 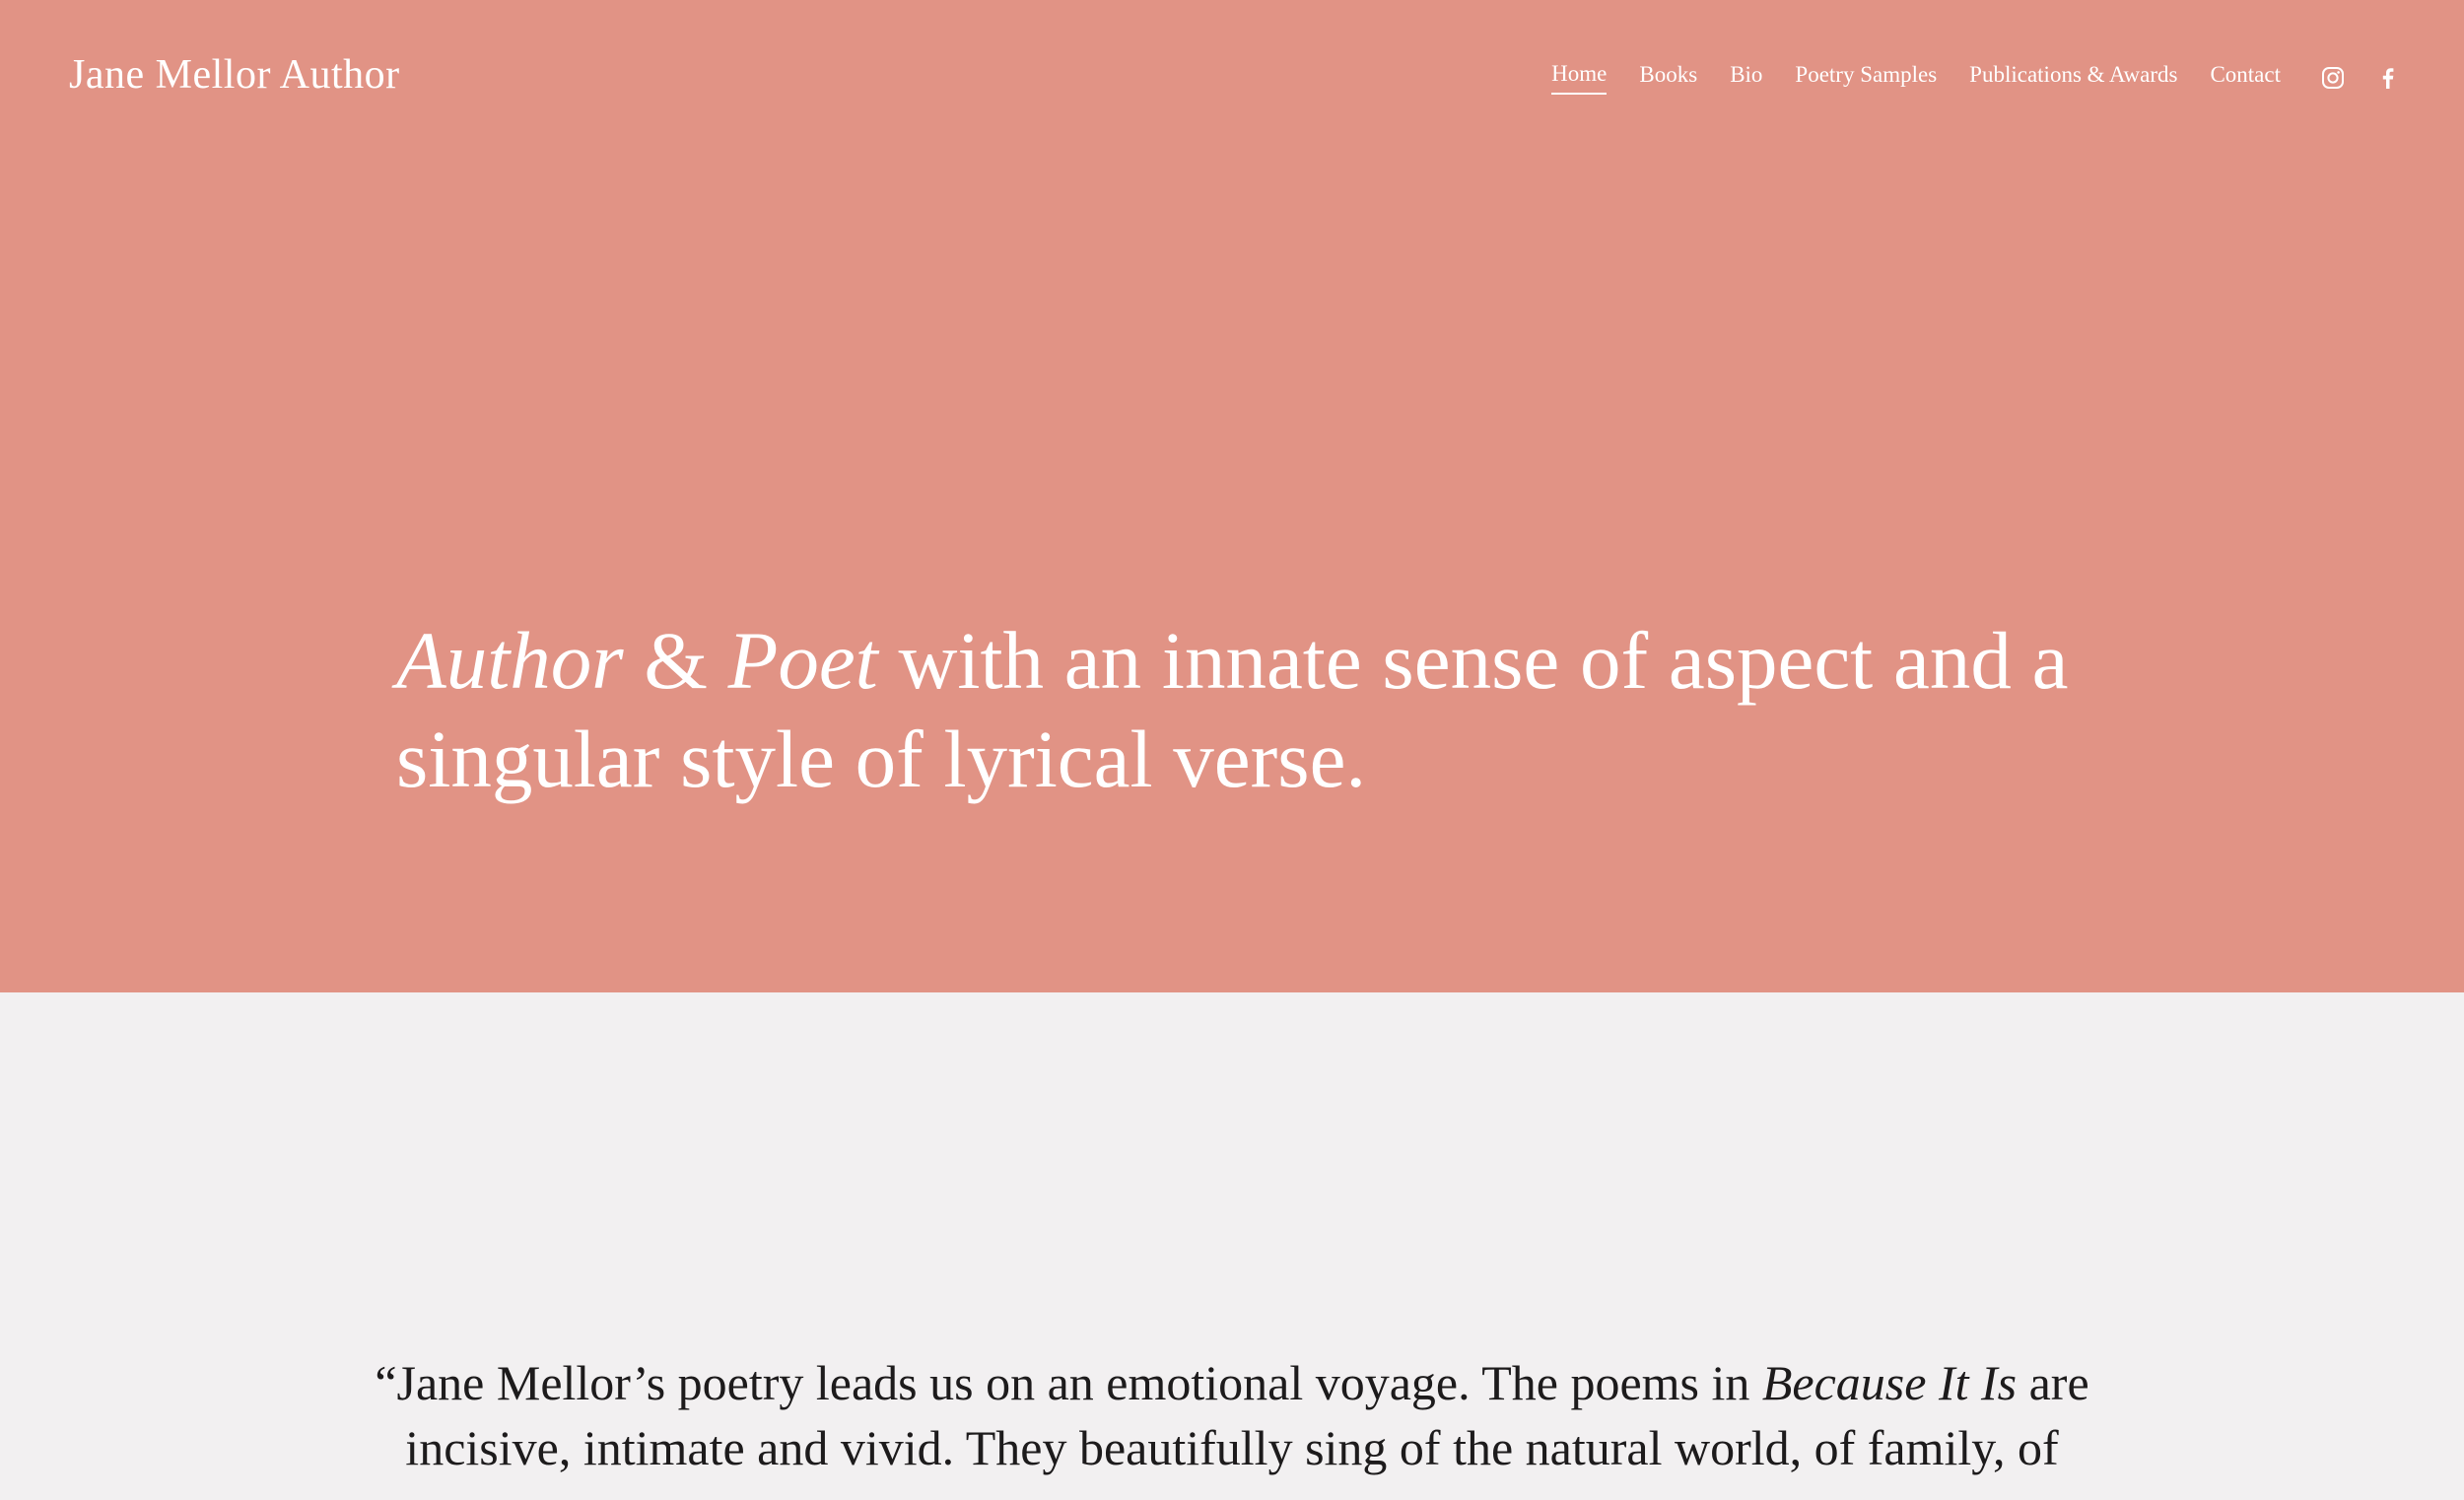 What do you see at coordinates (510, 660) in the screenshot?
I see `headline-author: Author` at bounding box center [510, 660].